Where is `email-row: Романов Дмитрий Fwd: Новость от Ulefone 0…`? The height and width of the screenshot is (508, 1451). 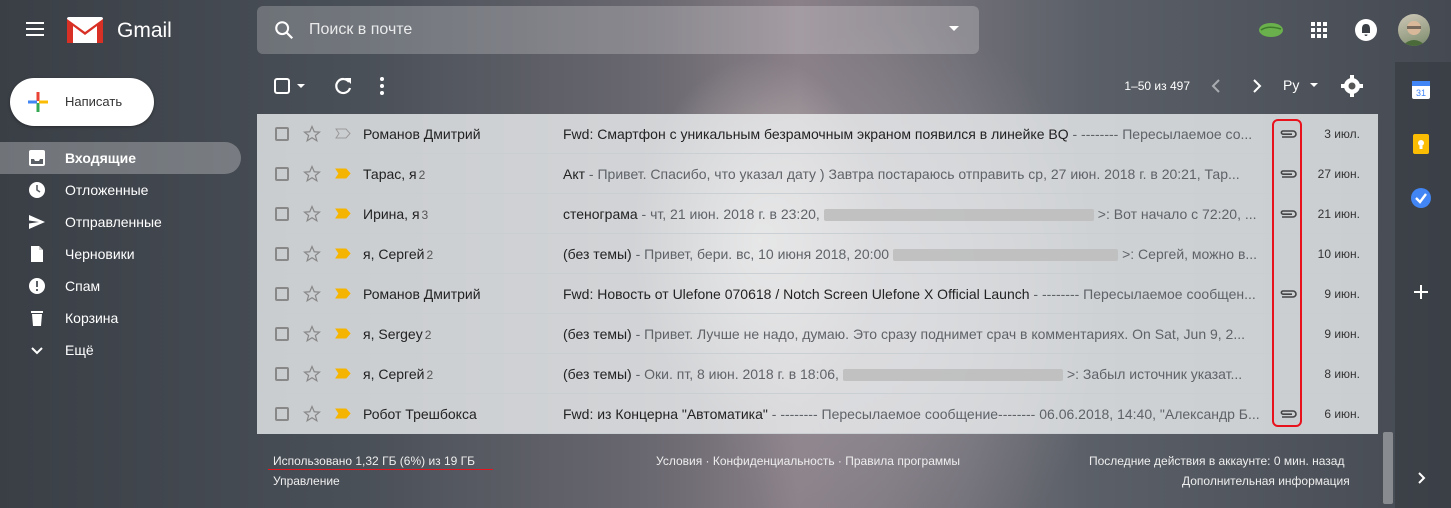
email-row: Романов Дмитрий Fwd: Новость от Ulefone 0… is located at coordinates (817, 294).